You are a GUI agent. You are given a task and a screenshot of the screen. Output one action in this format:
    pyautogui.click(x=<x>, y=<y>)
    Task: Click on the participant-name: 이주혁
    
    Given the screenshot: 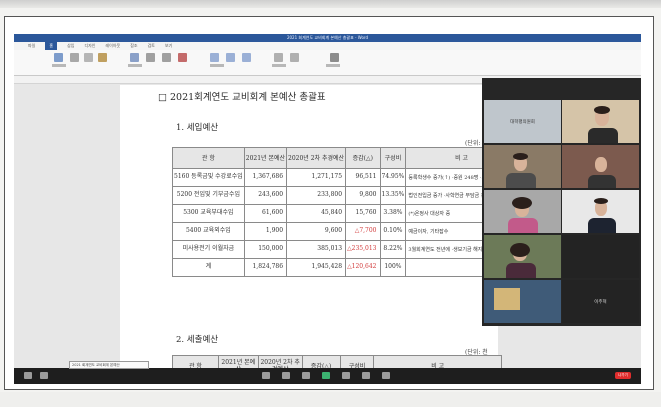 What is the action you would take?
    pyautogui.click(x=600, y=302)
    